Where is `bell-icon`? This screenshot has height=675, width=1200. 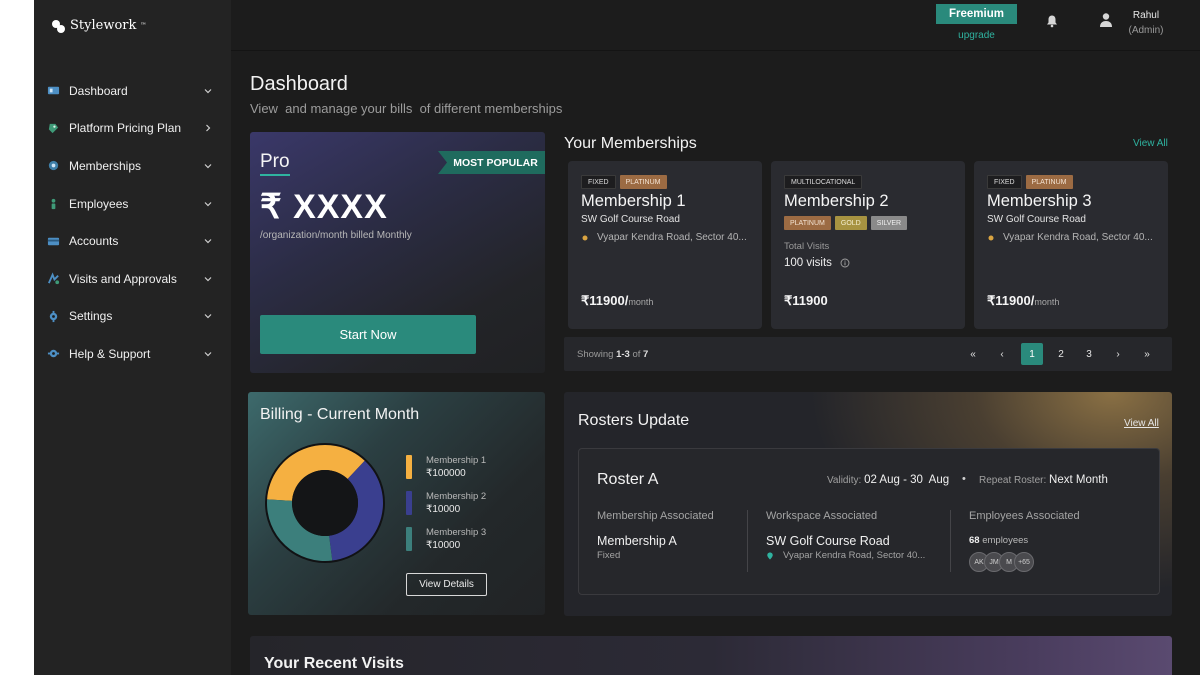 bell-icon is located at coordinates (1052, 21).